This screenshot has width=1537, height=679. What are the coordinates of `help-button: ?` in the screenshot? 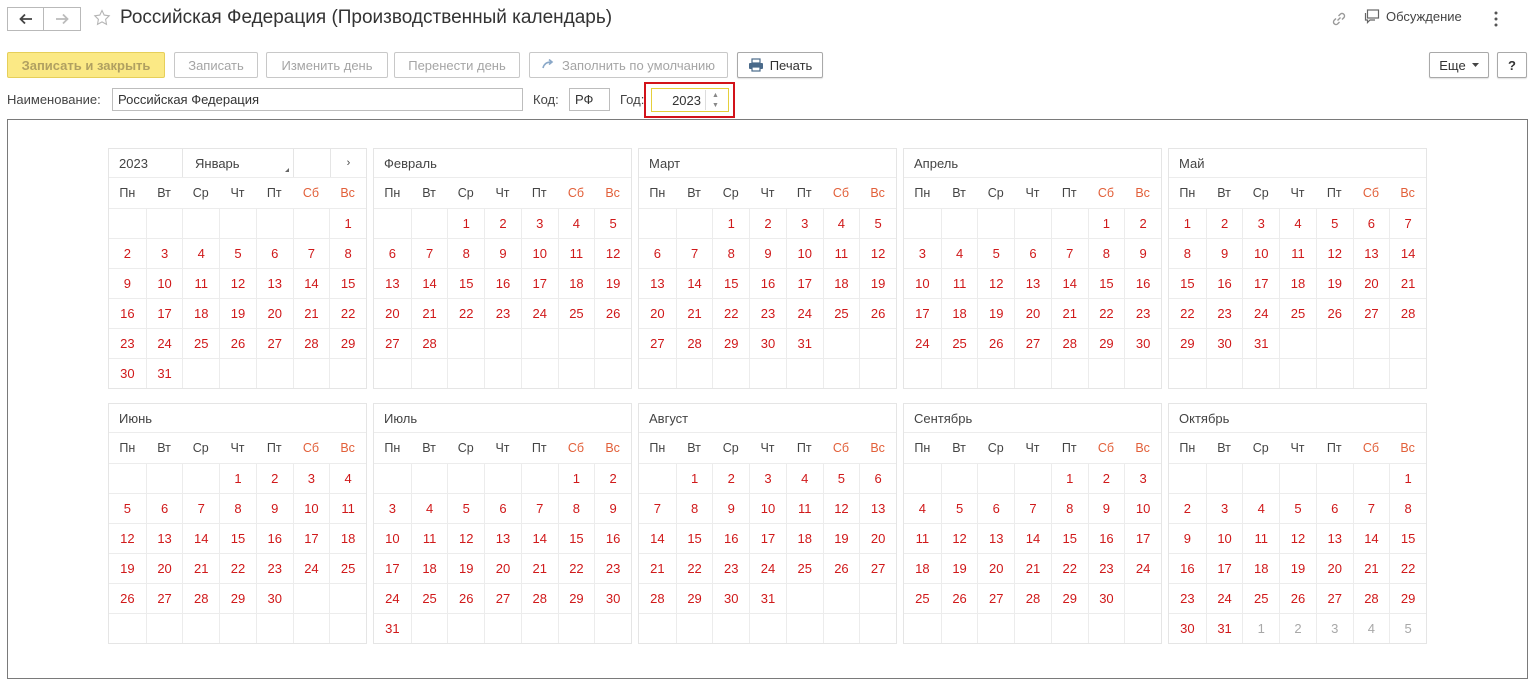 It's located at (1512, 65).